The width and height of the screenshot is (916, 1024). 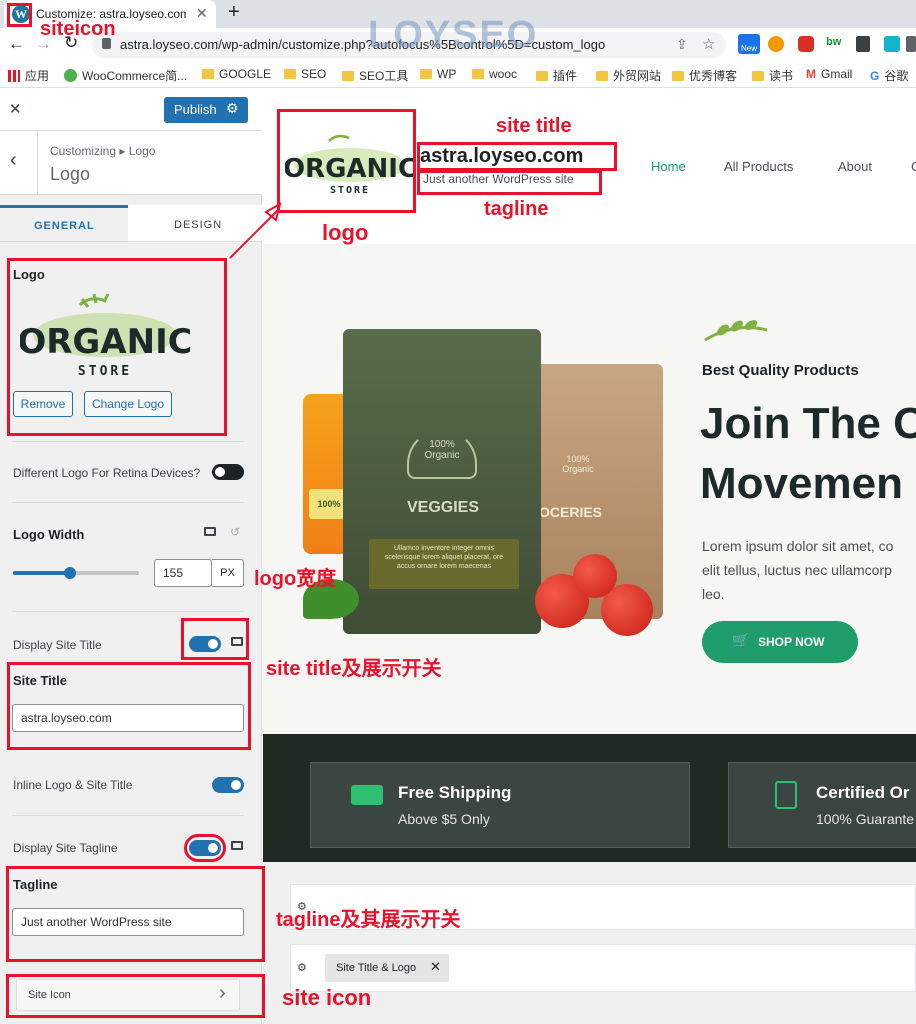 I want to click on cart-icon: 🛒, so click(x=741, y=640).